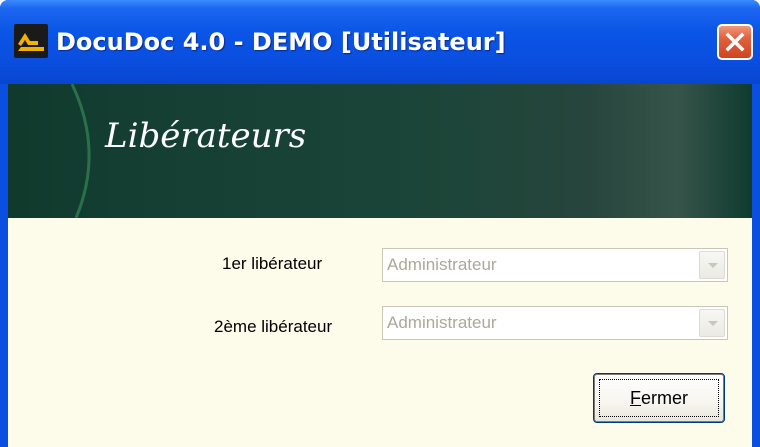 The width and height of the screenshot is (760, 447). I want to click on button-label-rest: ermer, so click(664, 398).